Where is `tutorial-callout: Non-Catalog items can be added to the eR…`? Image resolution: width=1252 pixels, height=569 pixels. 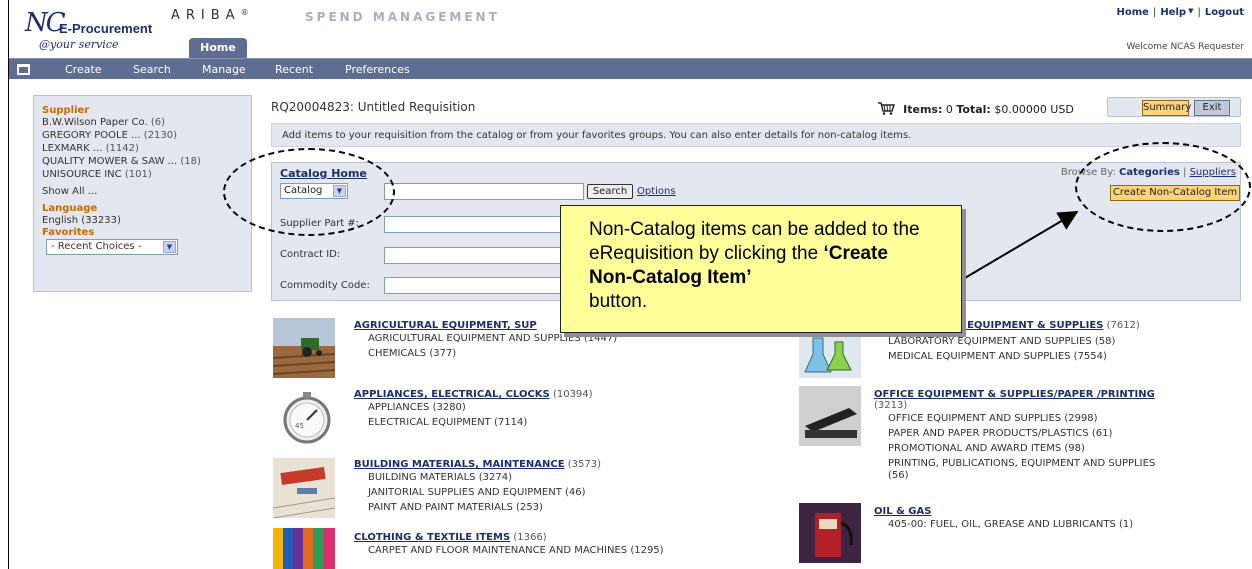 tutorial-callout: Non-Catalog items can be added to the eR… is located at coordinates (761, 269).